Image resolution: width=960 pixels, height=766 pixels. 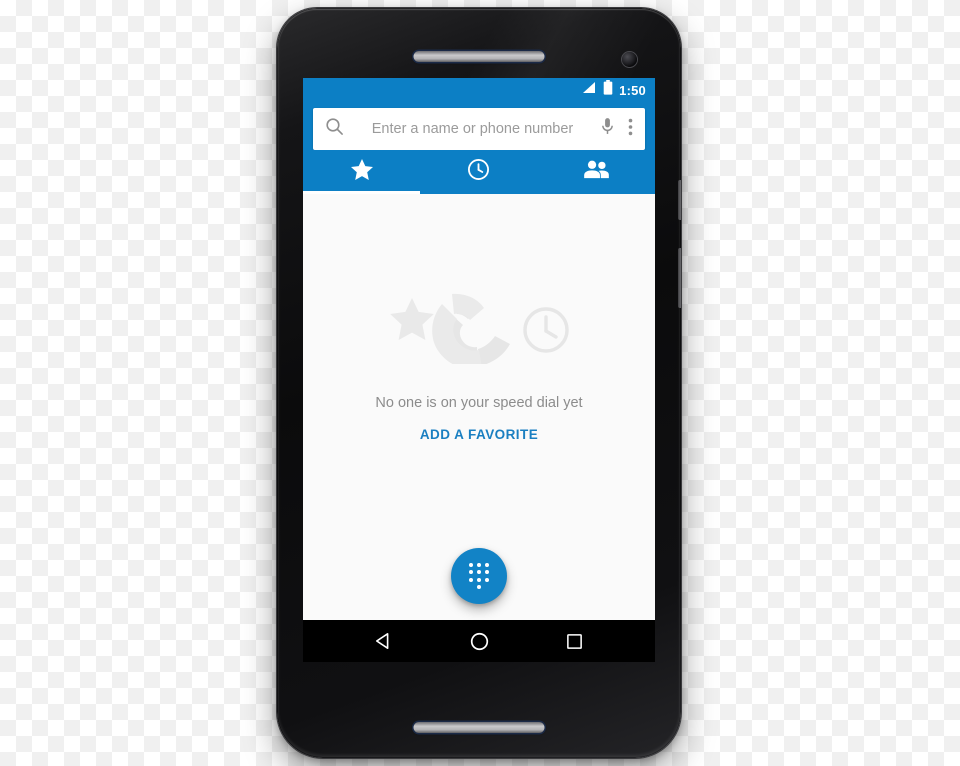 I want to click on volume-rocker-button, so click(x=679, y=278).